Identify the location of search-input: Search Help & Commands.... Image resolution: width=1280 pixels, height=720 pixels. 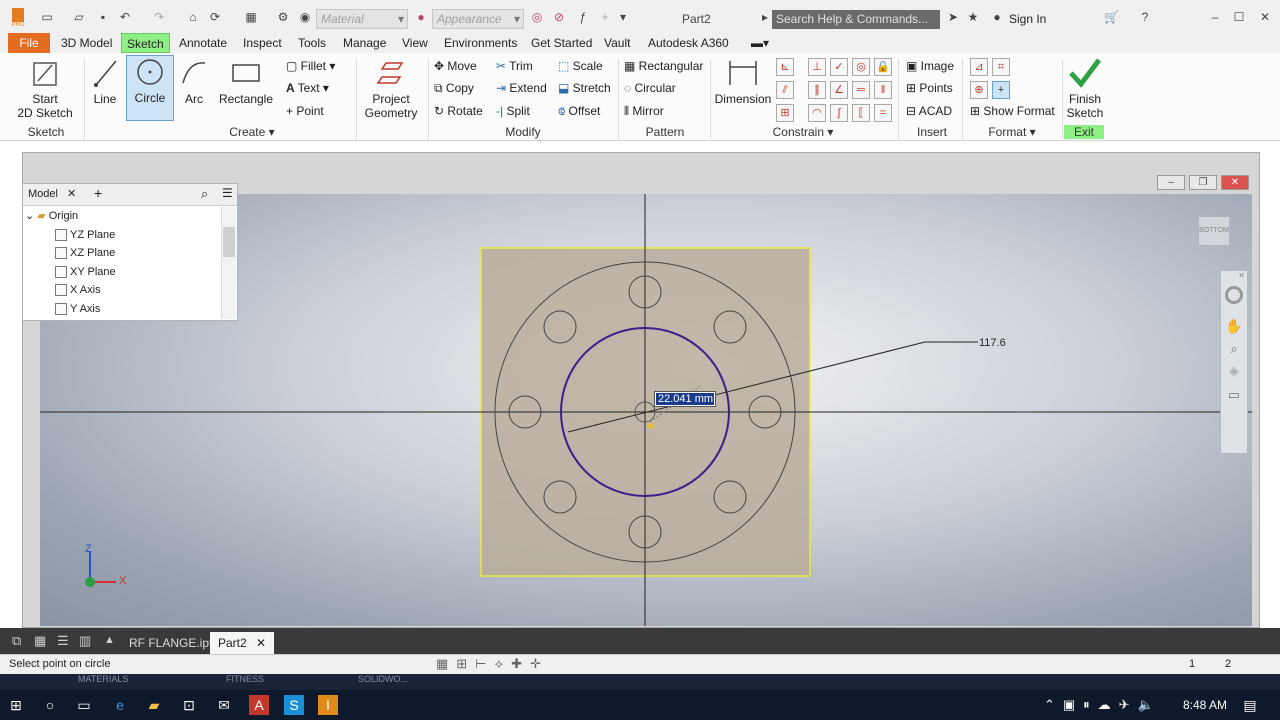
(856, 19).